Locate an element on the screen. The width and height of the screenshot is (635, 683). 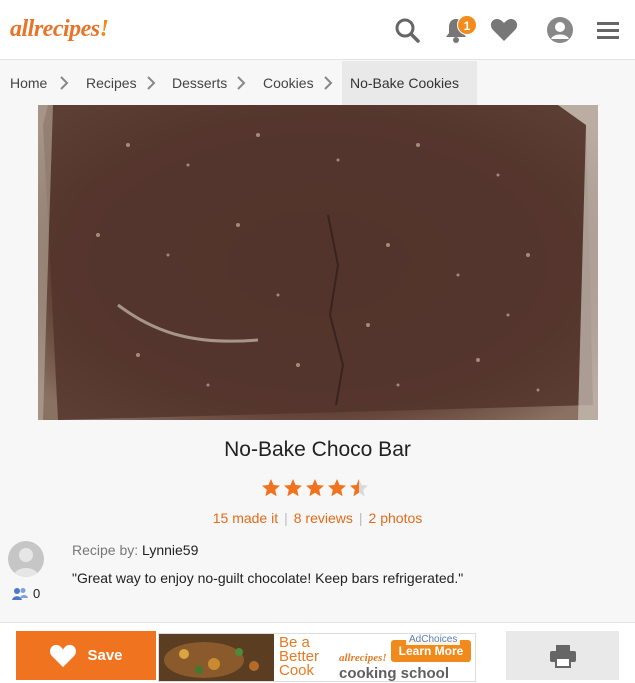
breadcrumb-home: Home is located at coordinates (28, 83).